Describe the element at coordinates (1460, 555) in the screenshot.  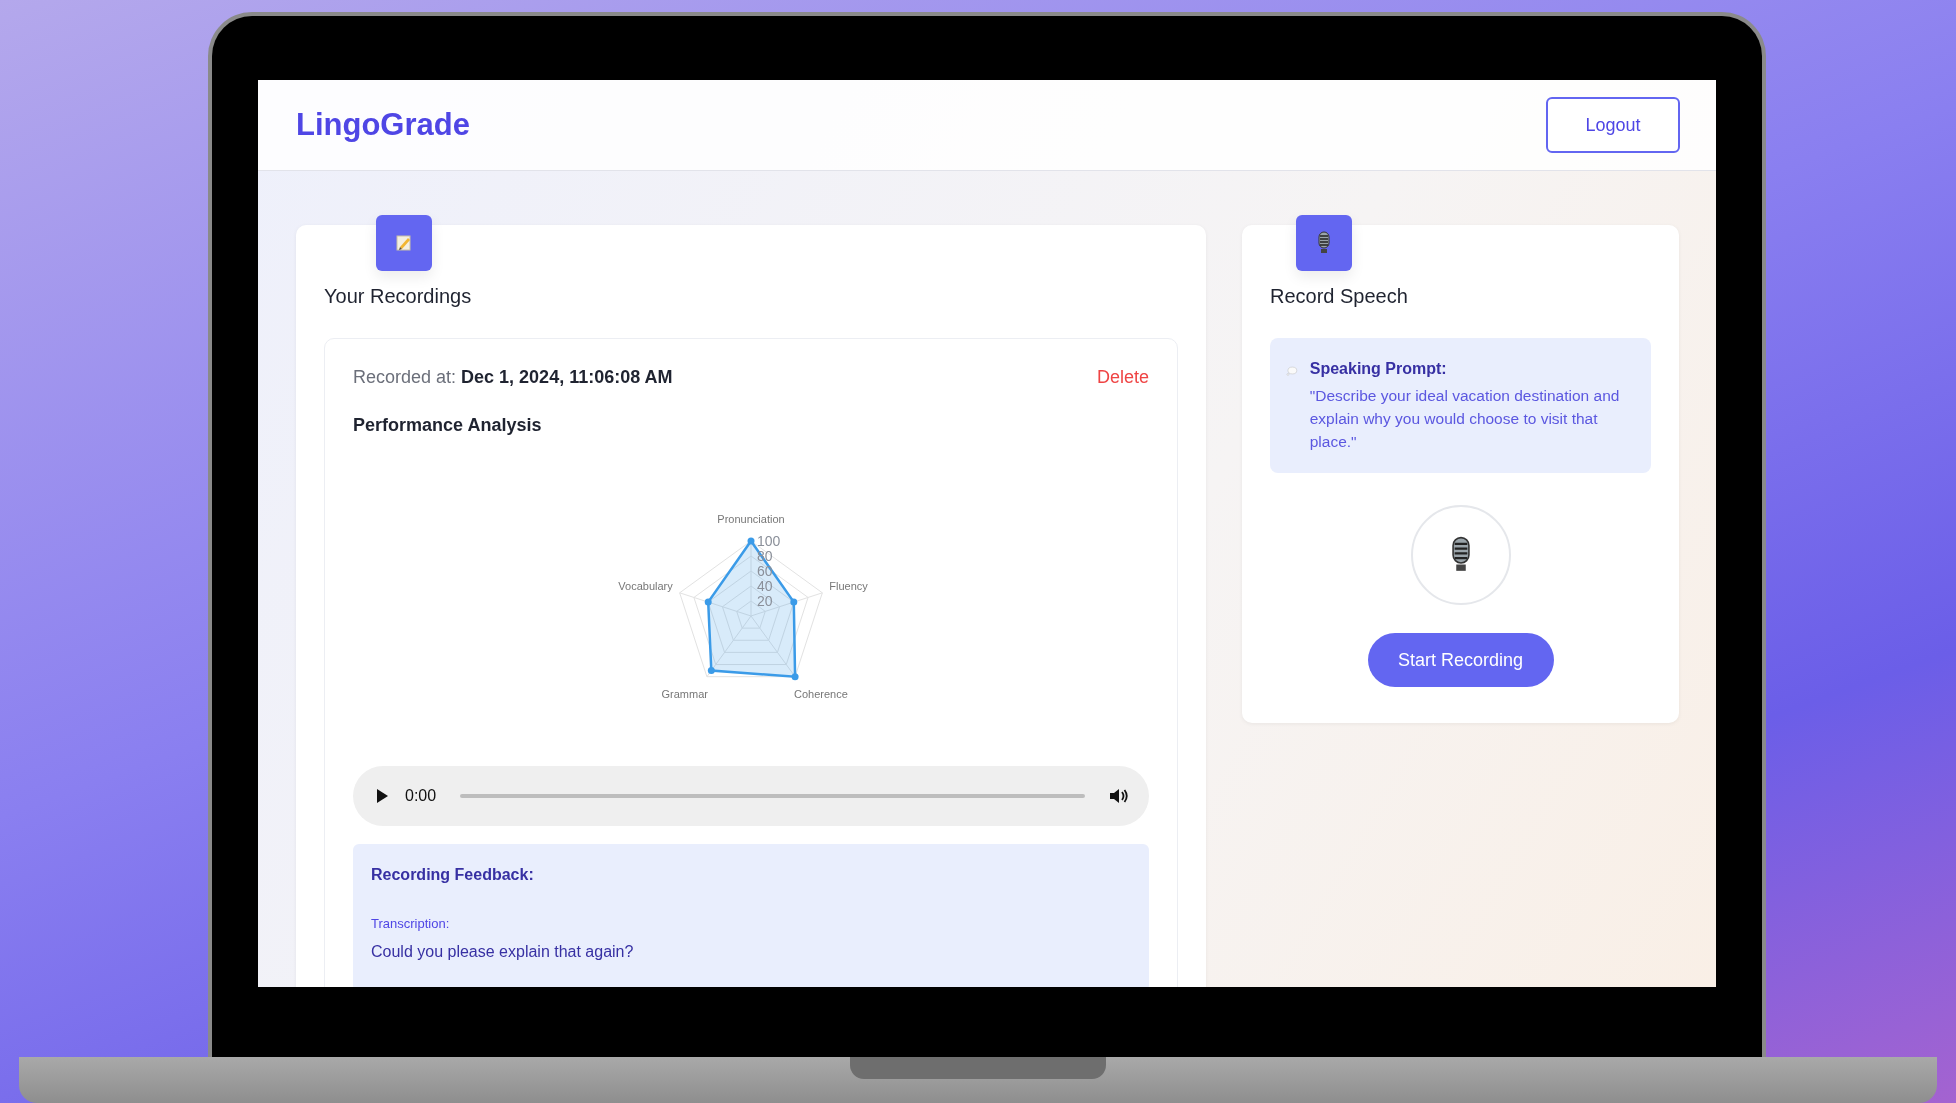
I see `microphone-button` at that location.